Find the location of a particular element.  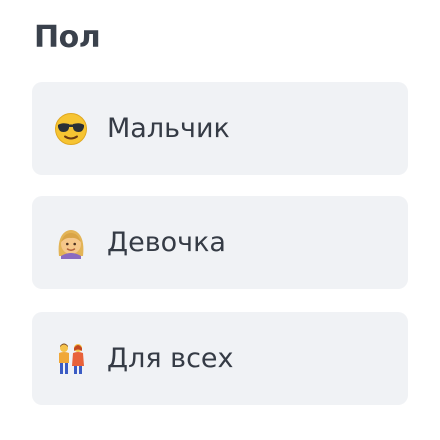

option-label: Девочка is located at coordinates (166, 242).